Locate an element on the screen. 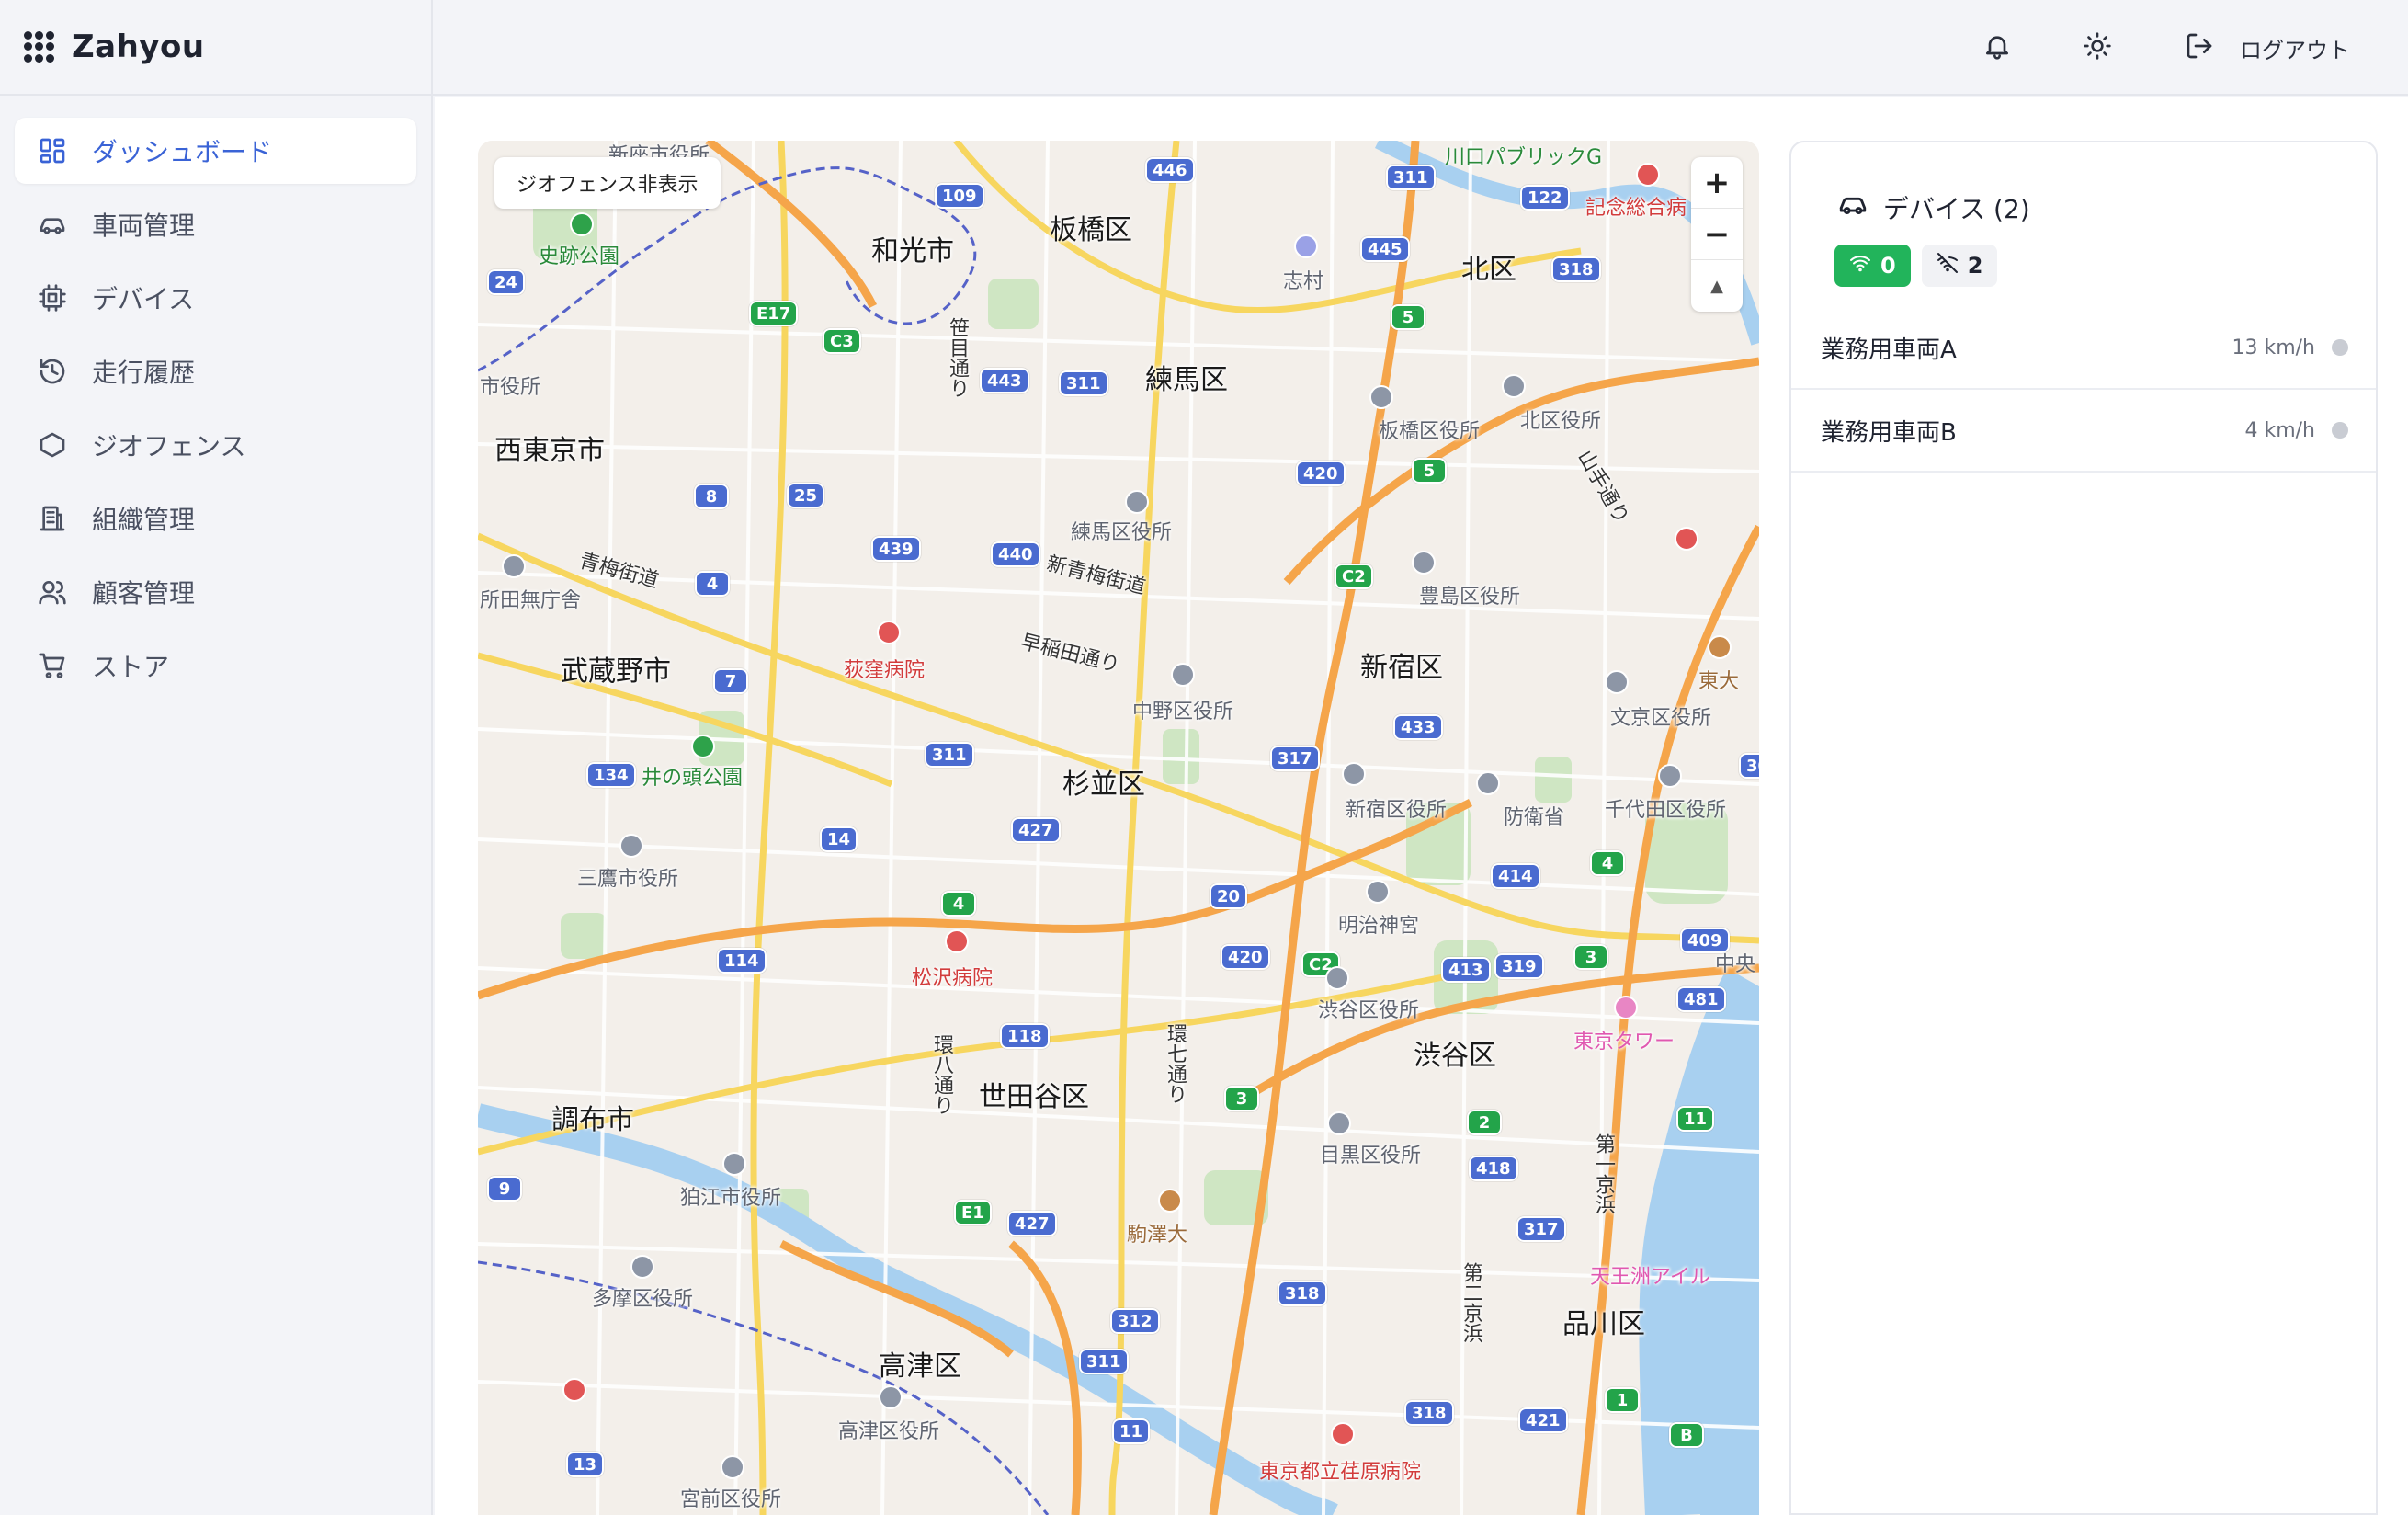 The width and height of the screenshot is (2408, 1515). route-shield: 118 is located at coordinates (1025, 1036).